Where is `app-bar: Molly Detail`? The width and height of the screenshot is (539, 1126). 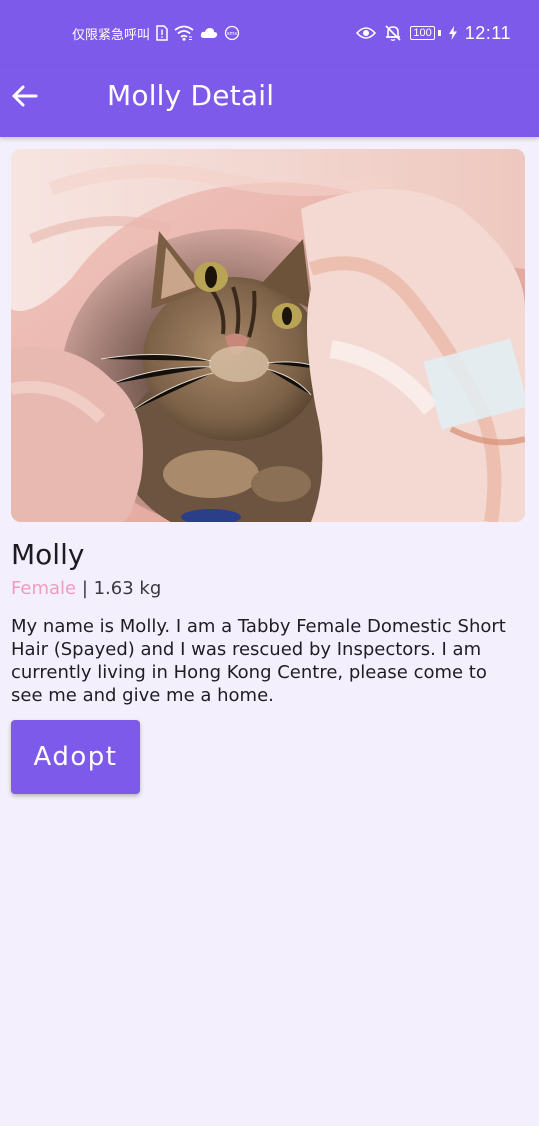 app-bar: Molly Detail is located at coordinates (269, 101).